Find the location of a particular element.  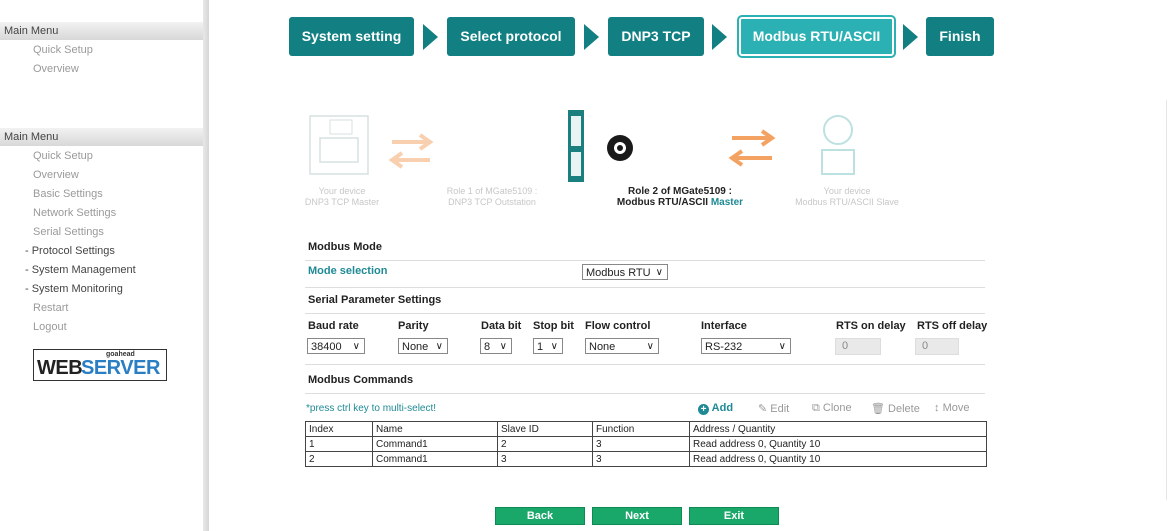

menu-item-system-management: - System Management is located at coordinates (80, 270).